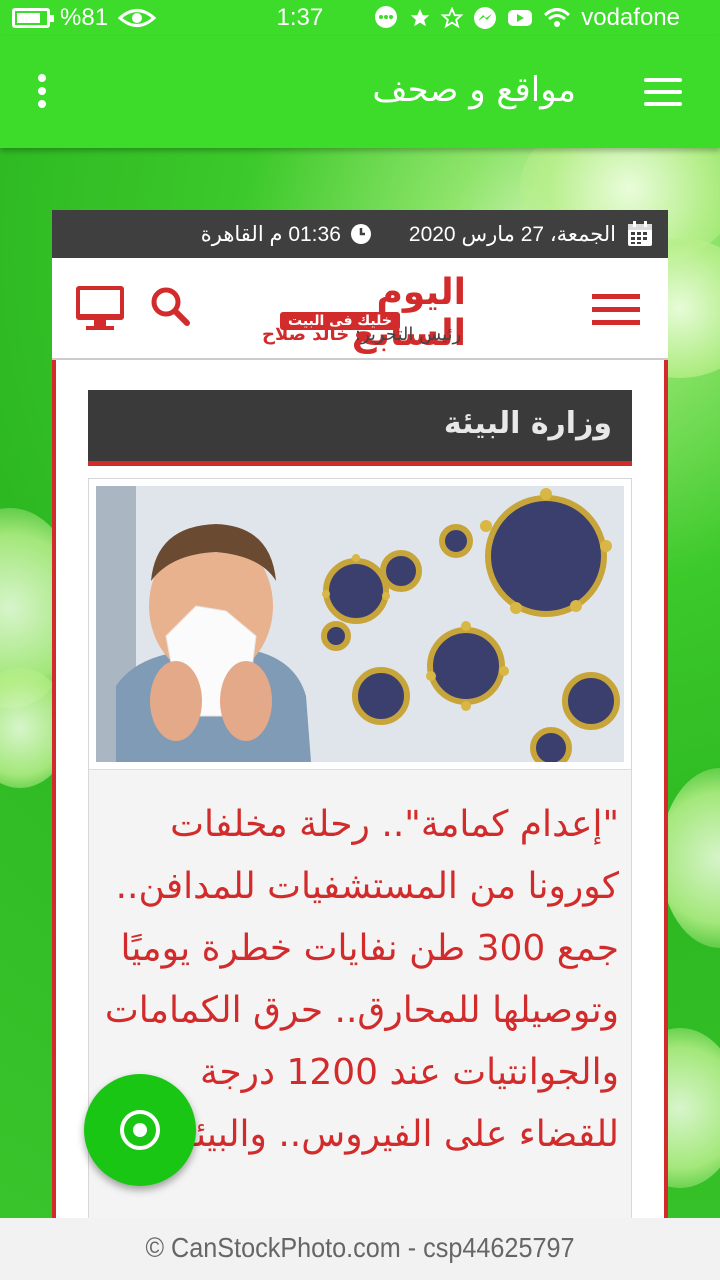  What do you see at coordinates (170, 306) in the screenshot?
I see `search-icon` at bounding box center [170, 306].